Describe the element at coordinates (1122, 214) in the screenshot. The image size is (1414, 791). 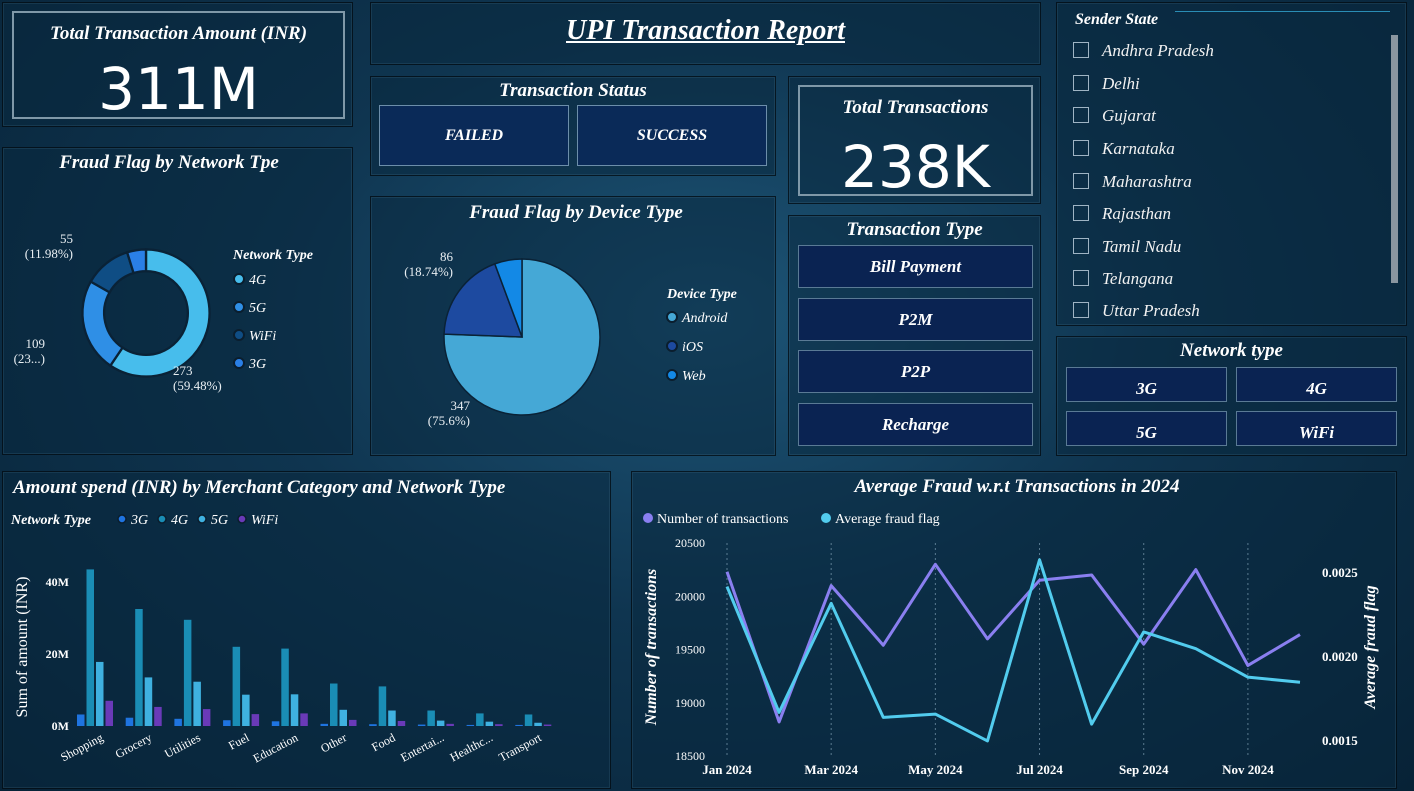
I see `state-item: Rajasthan` at that location.